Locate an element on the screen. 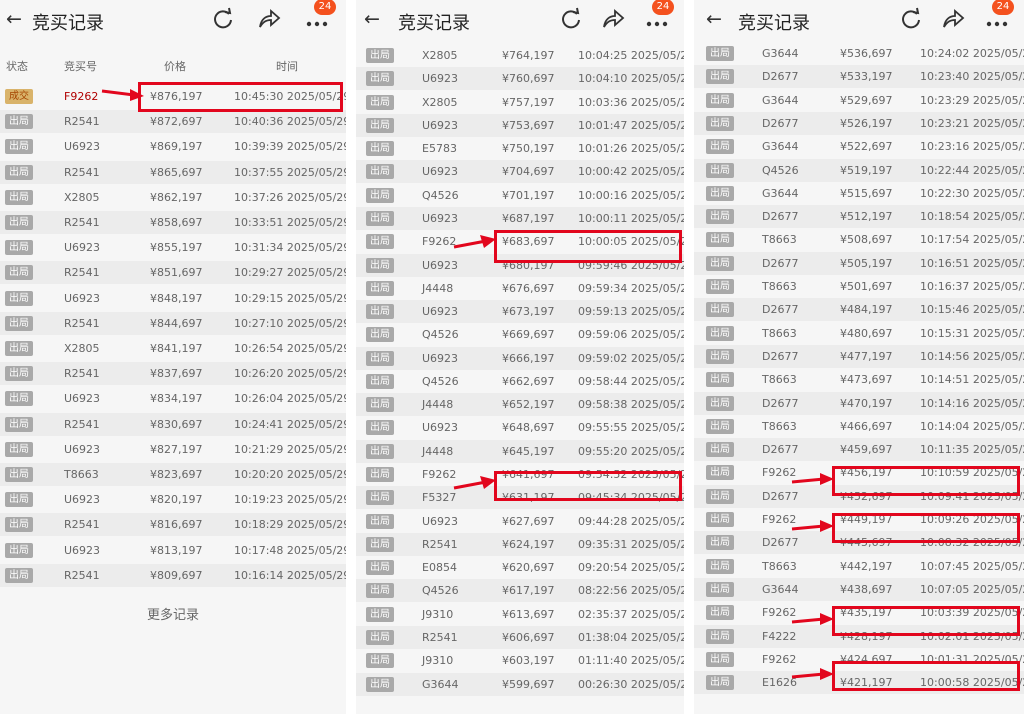 The width and height of the screenshot is (1024, 714). bid-price: ¥865,697 is located at coordinates (176, 172).